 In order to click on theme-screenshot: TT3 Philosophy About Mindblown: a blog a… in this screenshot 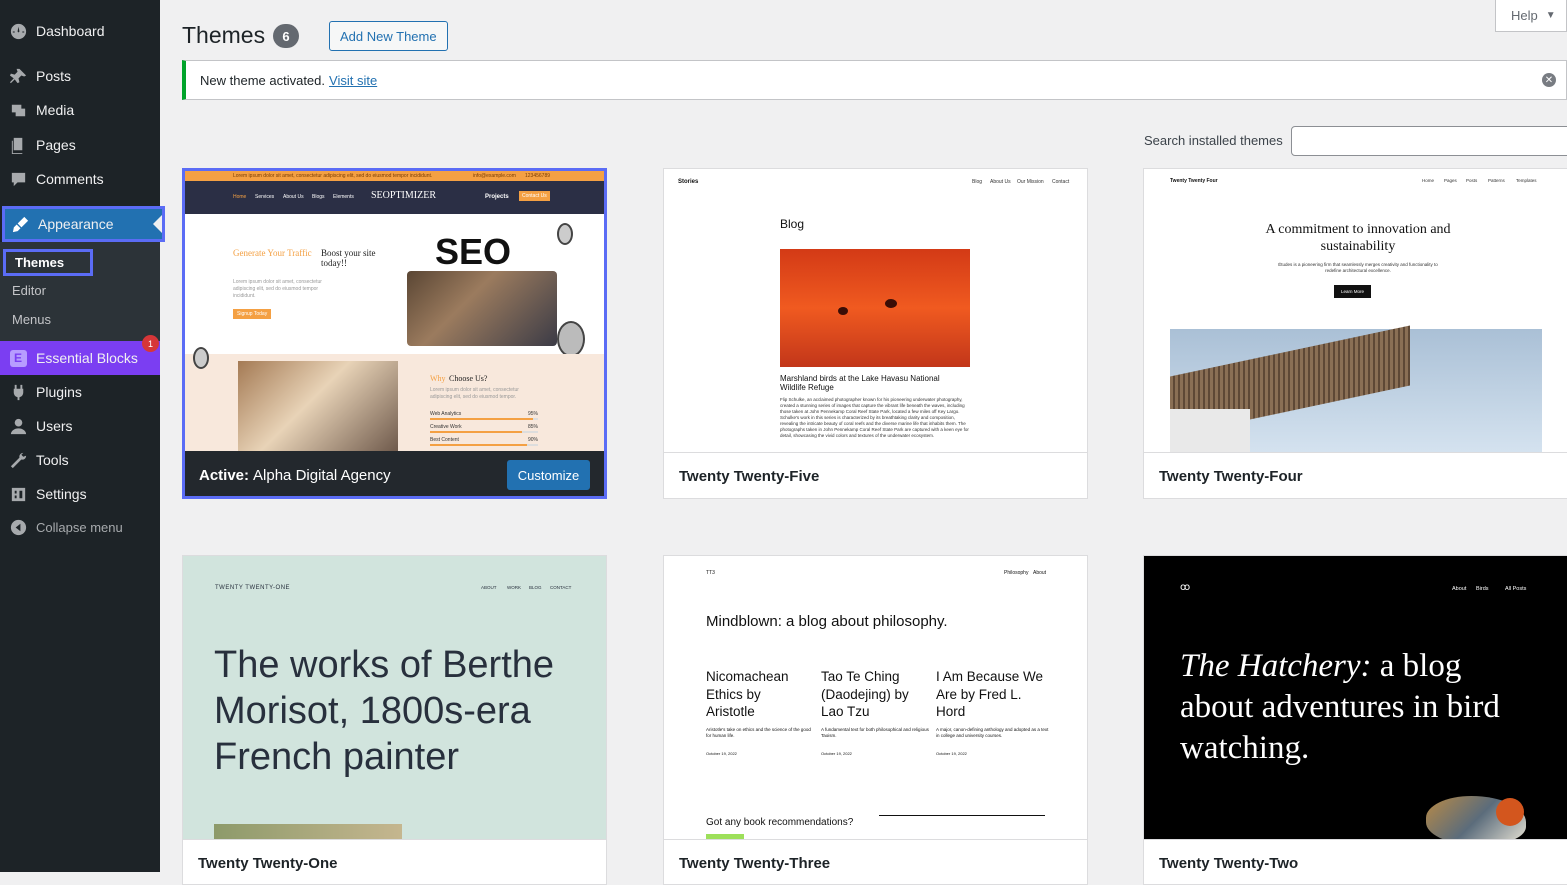, I will do `click(875, 697)`.